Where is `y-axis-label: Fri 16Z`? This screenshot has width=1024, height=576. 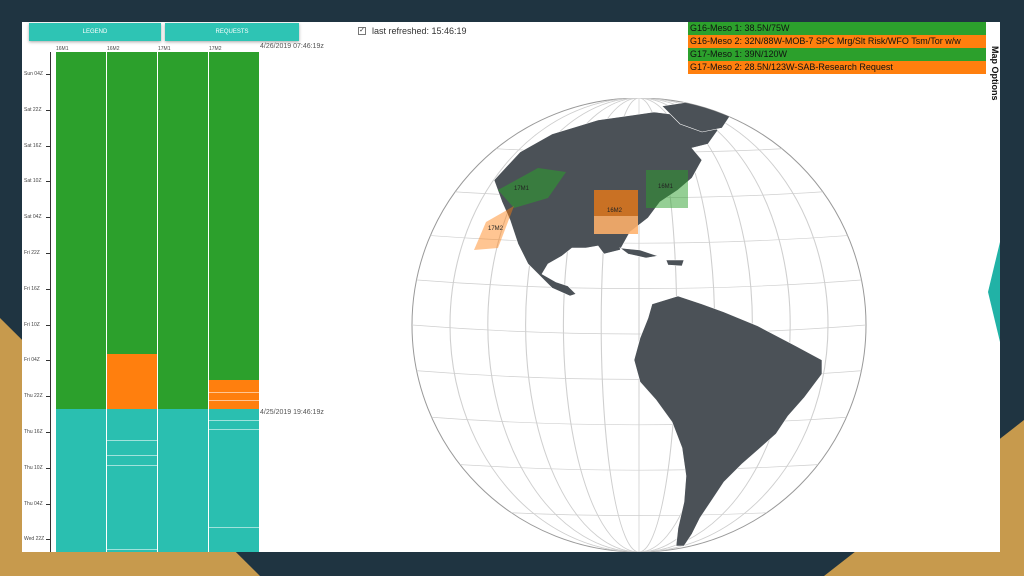 y-axis-label: Fri 16Z is located at coordinates (32, 288).